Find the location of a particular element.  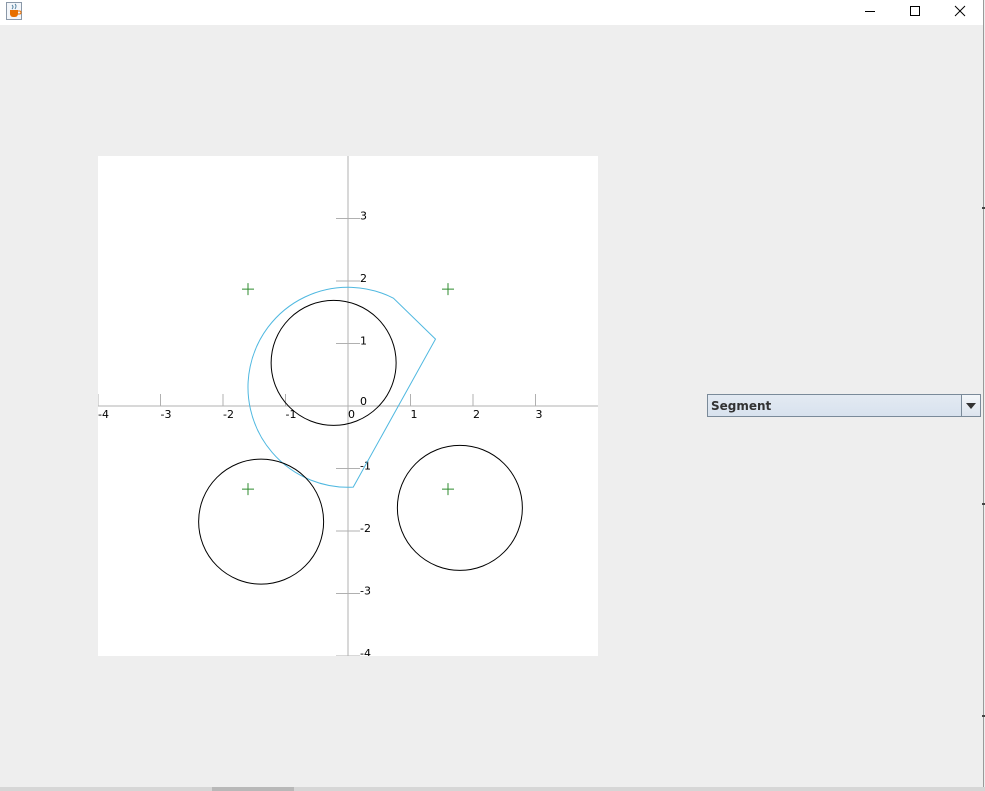

maximize-button is located at coordinates (914, 11).